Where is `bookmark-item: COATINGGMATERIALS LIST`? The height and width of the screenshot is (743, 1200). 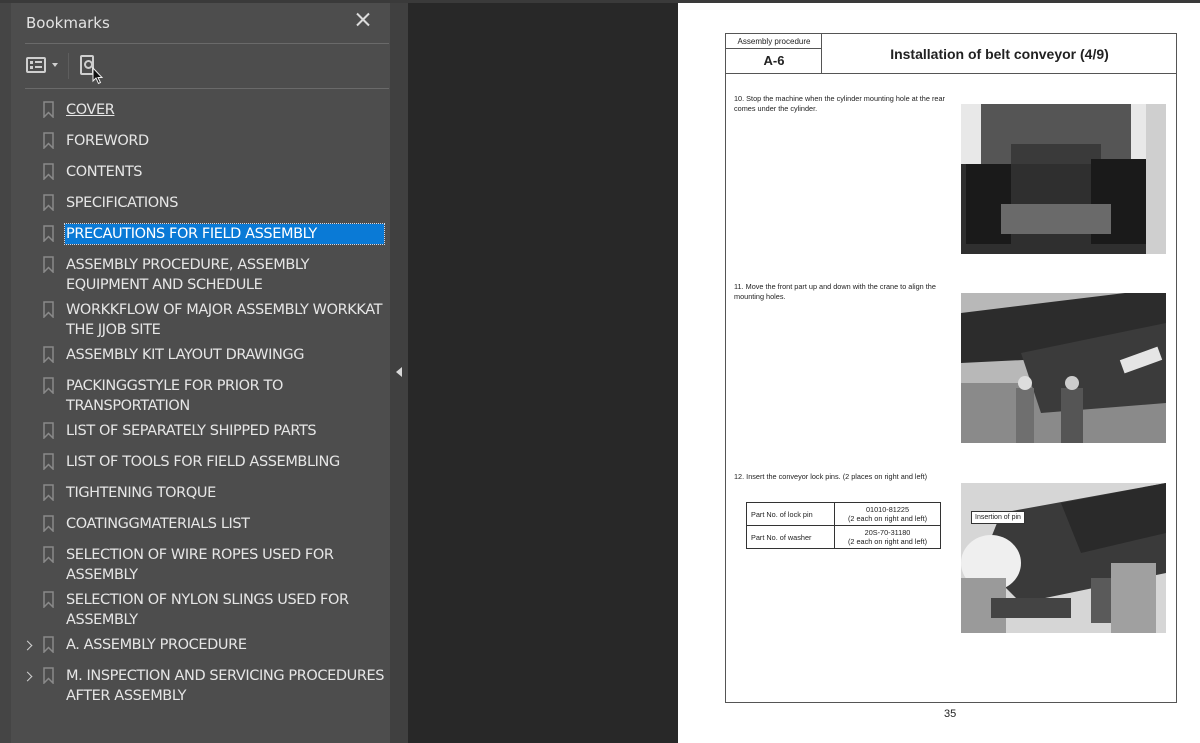 bookmark-item: COATINGGMATERIALS LIST is located at coordinates (200, 524).